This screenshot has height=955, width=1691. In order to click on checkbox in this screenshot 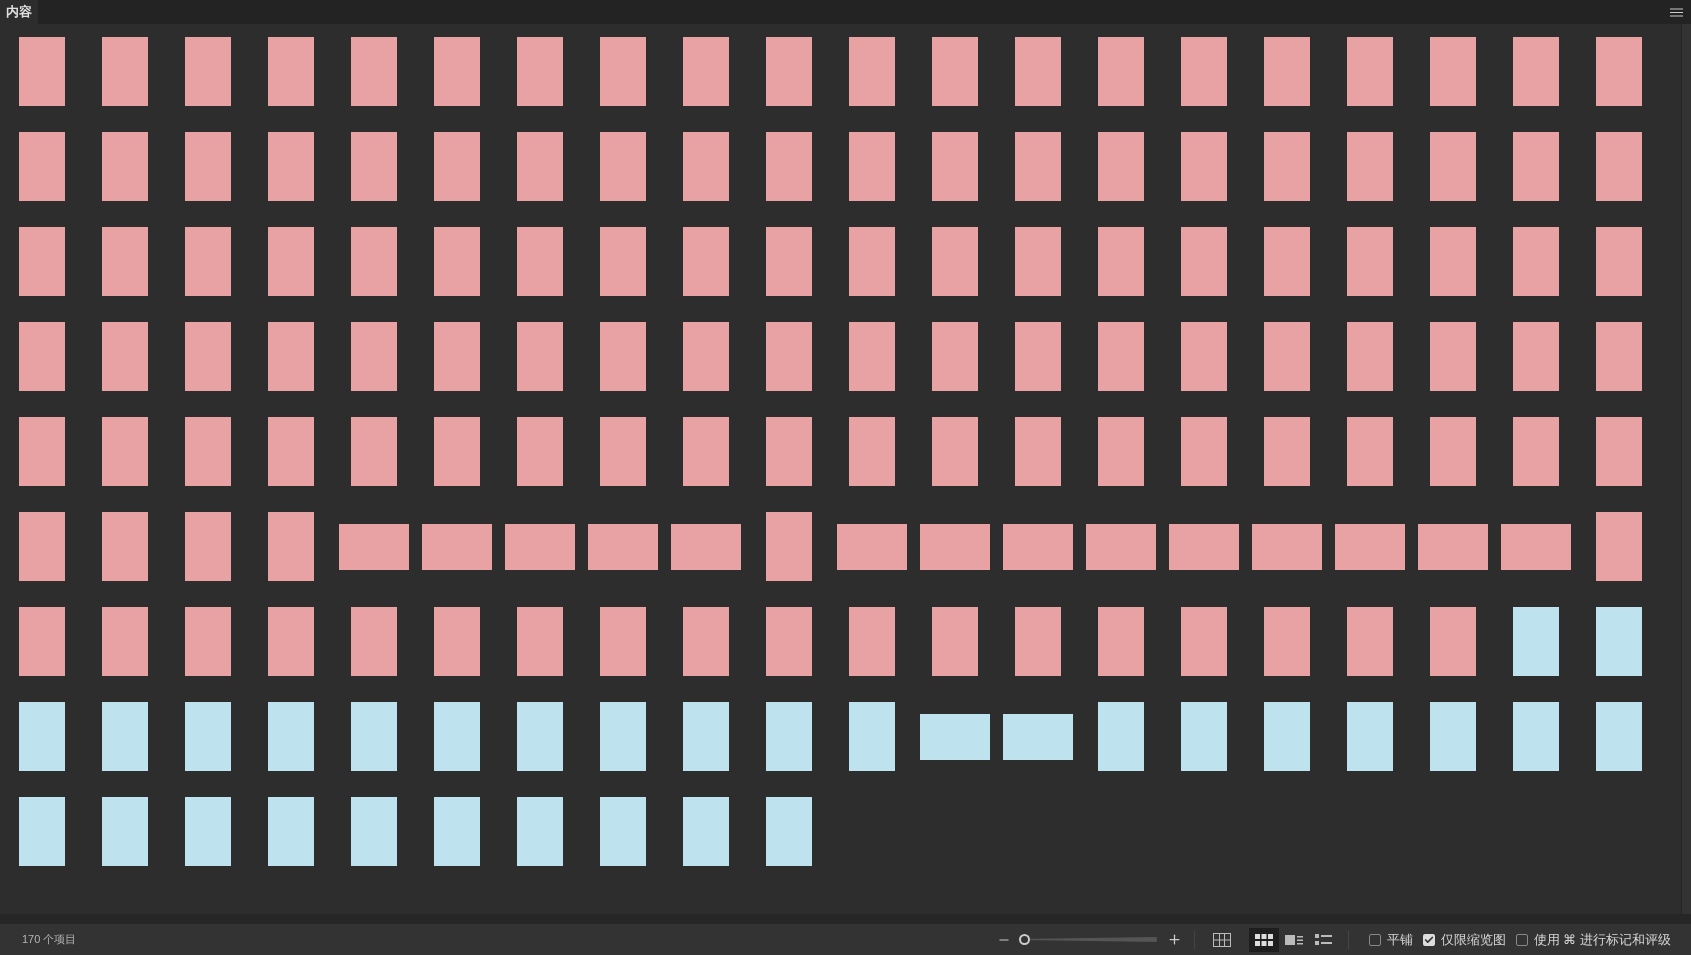, I will do `click(1521, 939)`.